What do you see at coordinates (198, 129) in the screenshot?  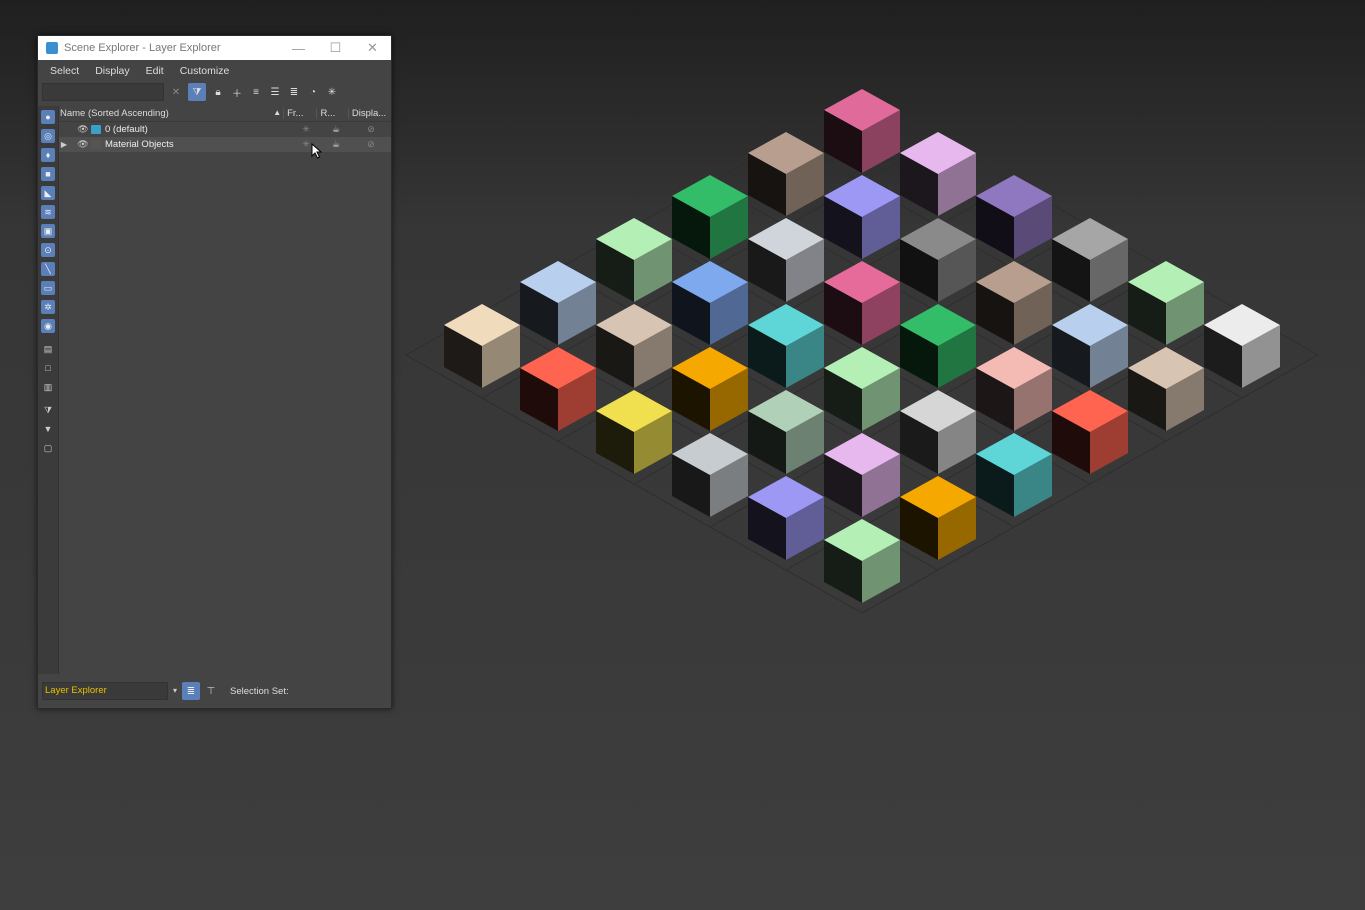 I see `layer-name: 0 (default)` at bounding box center [198, 129].